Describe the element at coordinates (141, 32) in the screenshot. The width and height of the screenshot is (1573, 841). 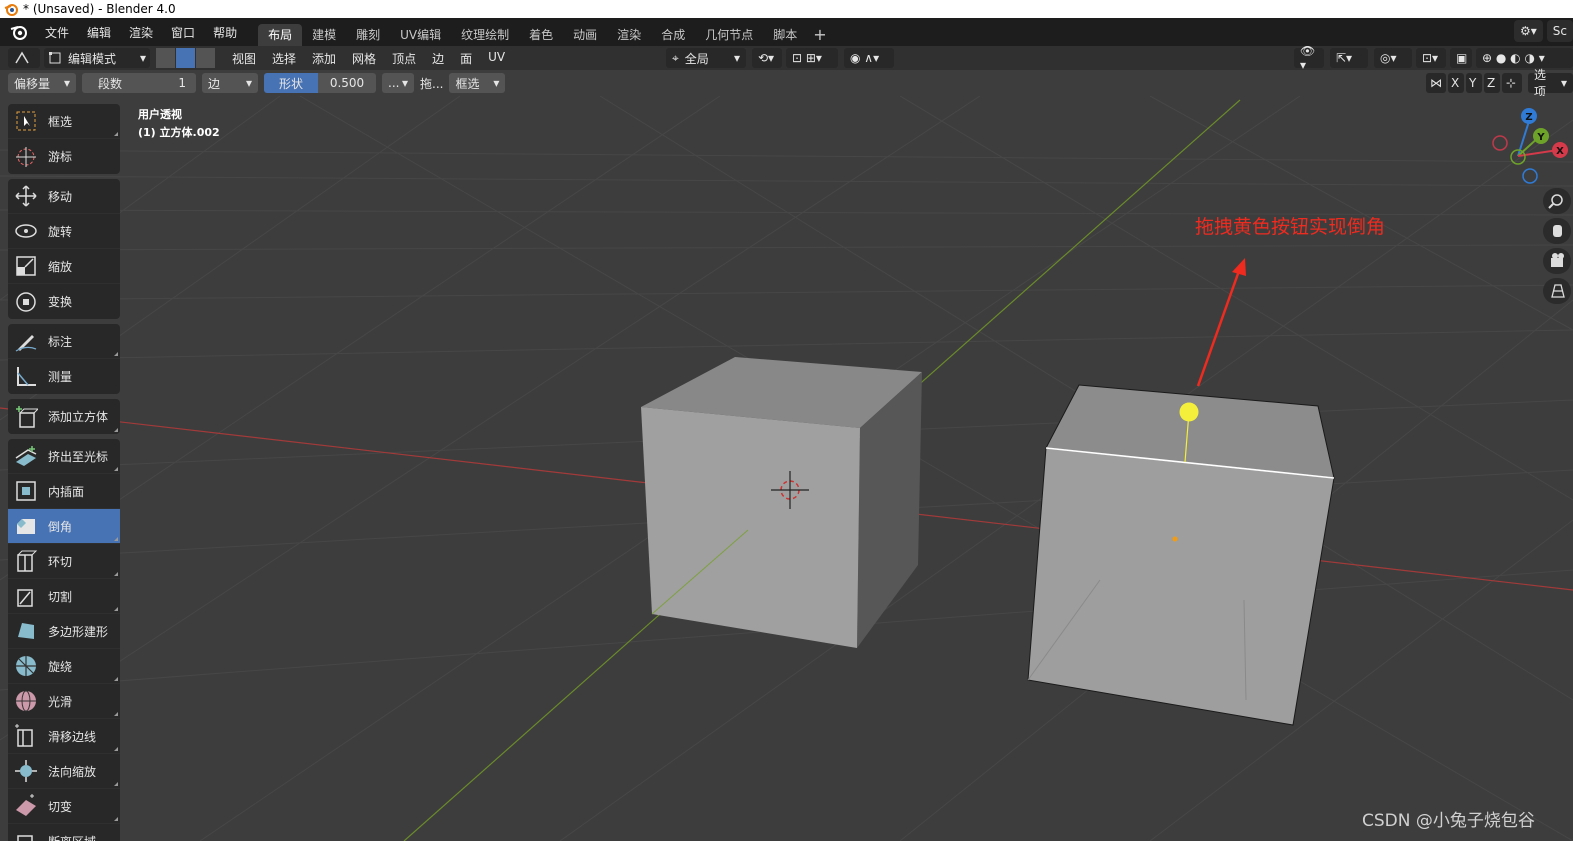
I see `menu-render: 渲染` at that location.